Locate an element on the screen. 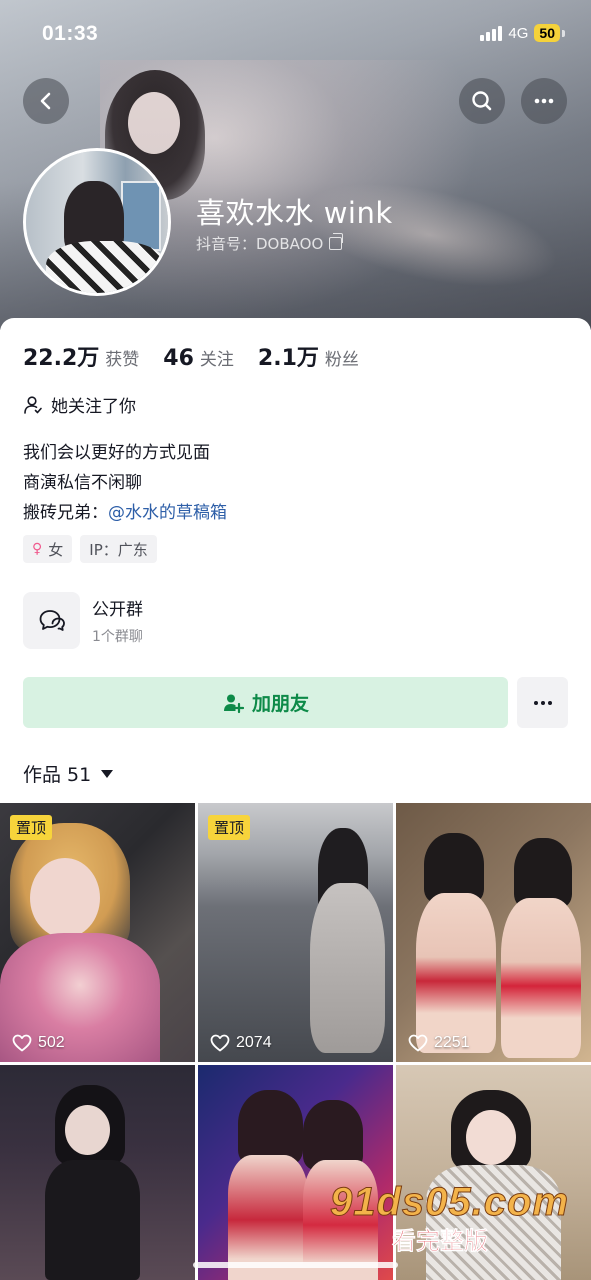  ip-text: IP：广东 is located at coordinates (118, 549).